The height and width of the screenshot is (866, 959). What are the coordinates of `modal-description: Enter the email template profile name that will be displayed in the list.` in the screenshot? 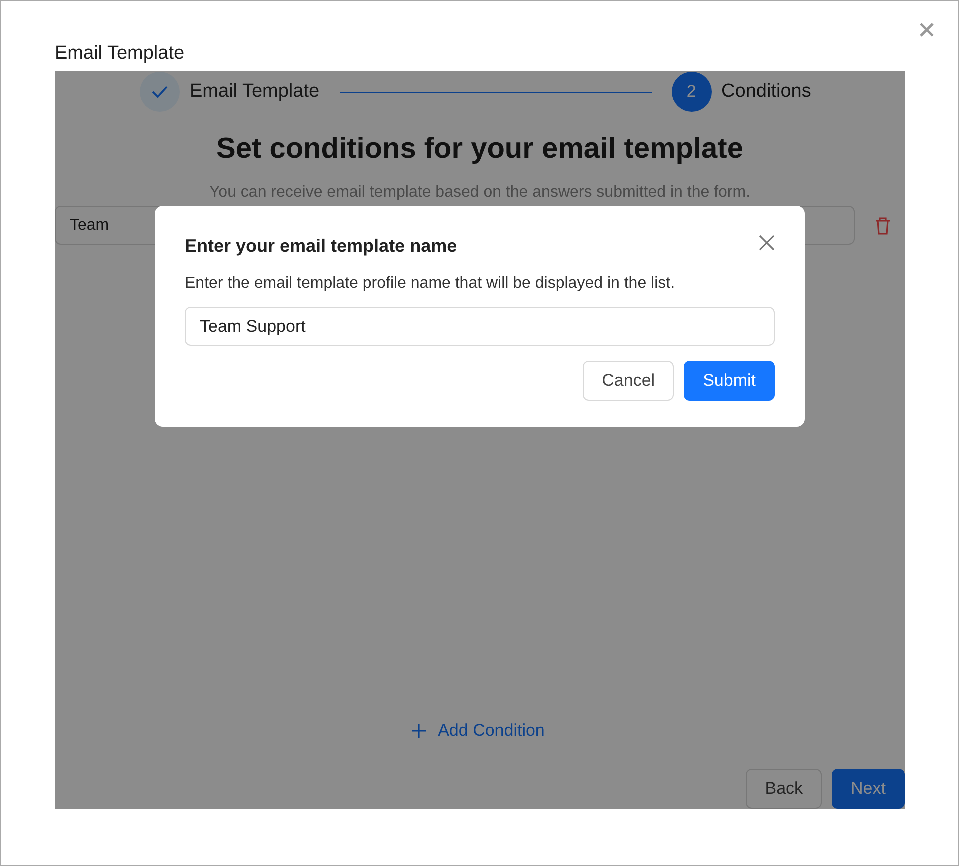 It's located at (430, 284).